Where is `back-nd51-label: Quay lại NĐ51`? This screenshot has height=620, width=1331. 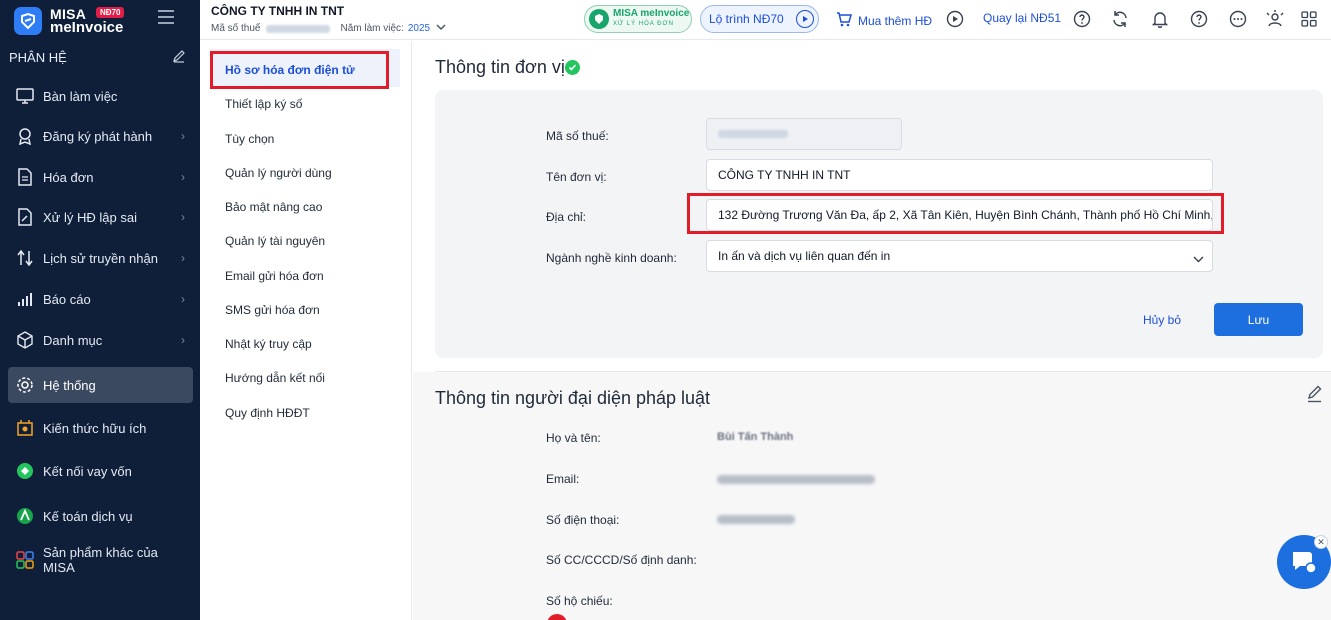
back-nd51-label: Quay lại NĐ51 is located at coordinates (1022, 18).